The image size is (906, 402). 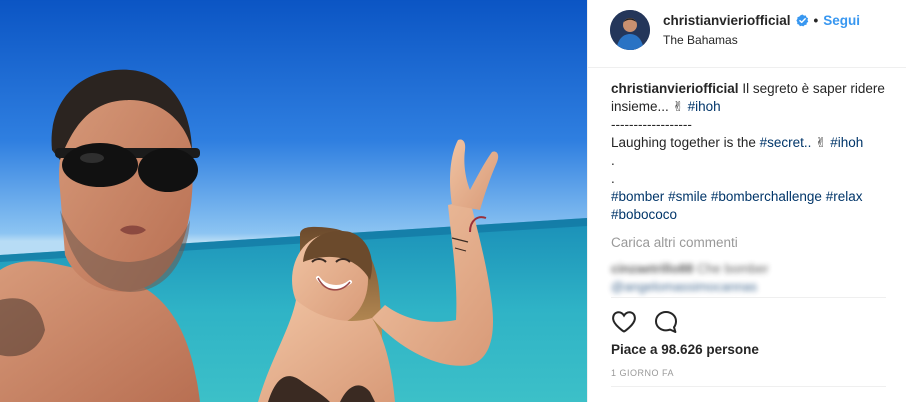 What do you see at coordinates (687, 196) in the screenshot?
I see `hashtag-link: #smile` at bounding box center [687, 196].